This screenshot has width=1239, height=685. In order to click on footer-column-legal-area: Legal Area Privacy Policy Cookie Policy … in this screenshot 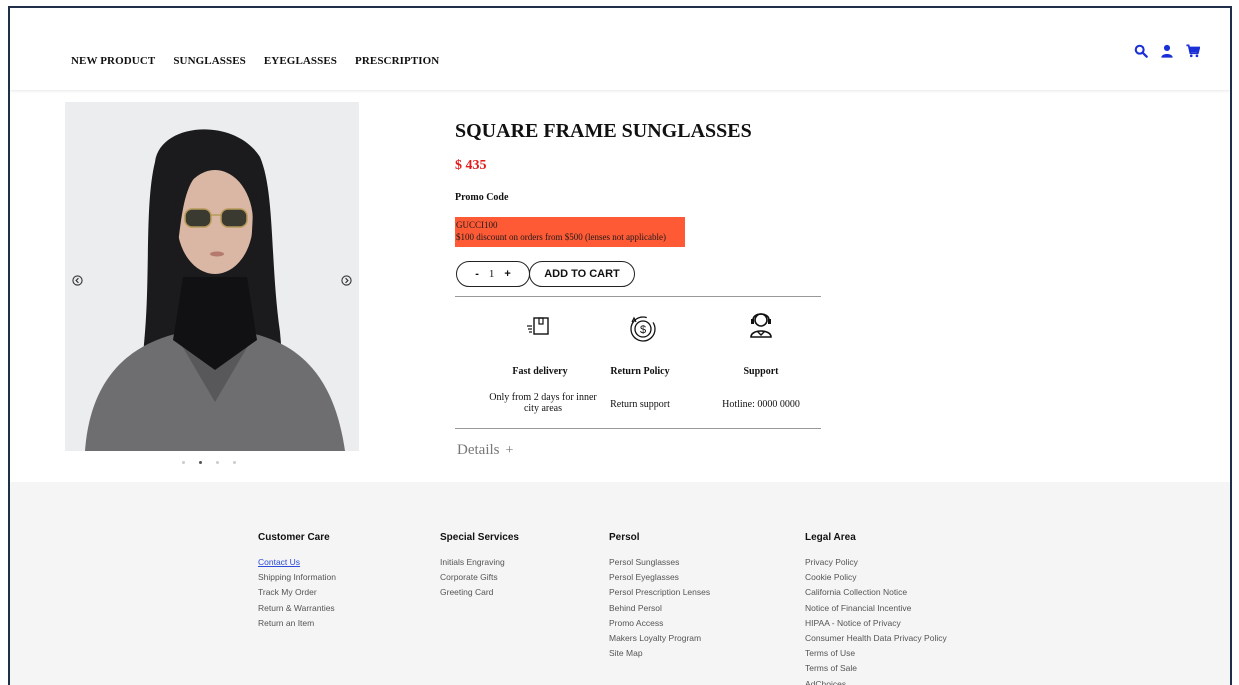, I will do `click(876, 608)`.